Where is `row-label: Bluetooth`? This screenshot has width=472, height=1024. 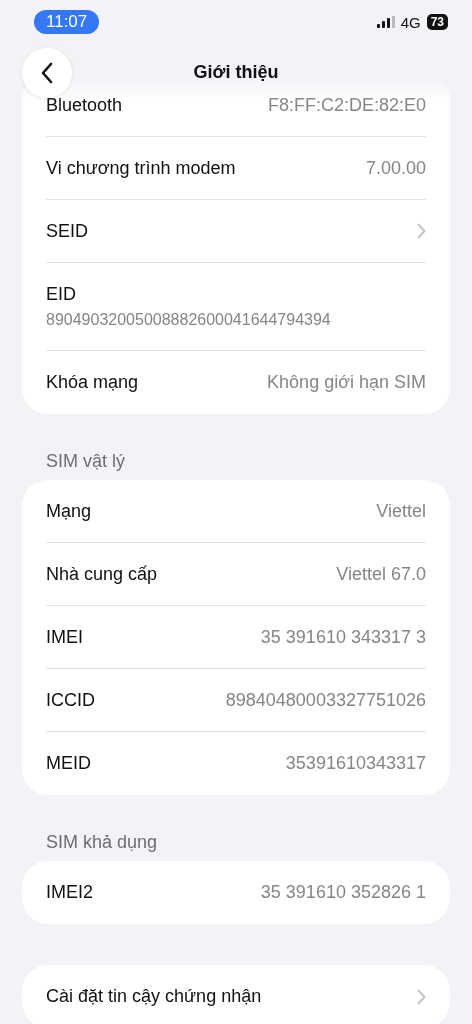 row-label: Bluetooth is located at coordinates (84, 105).